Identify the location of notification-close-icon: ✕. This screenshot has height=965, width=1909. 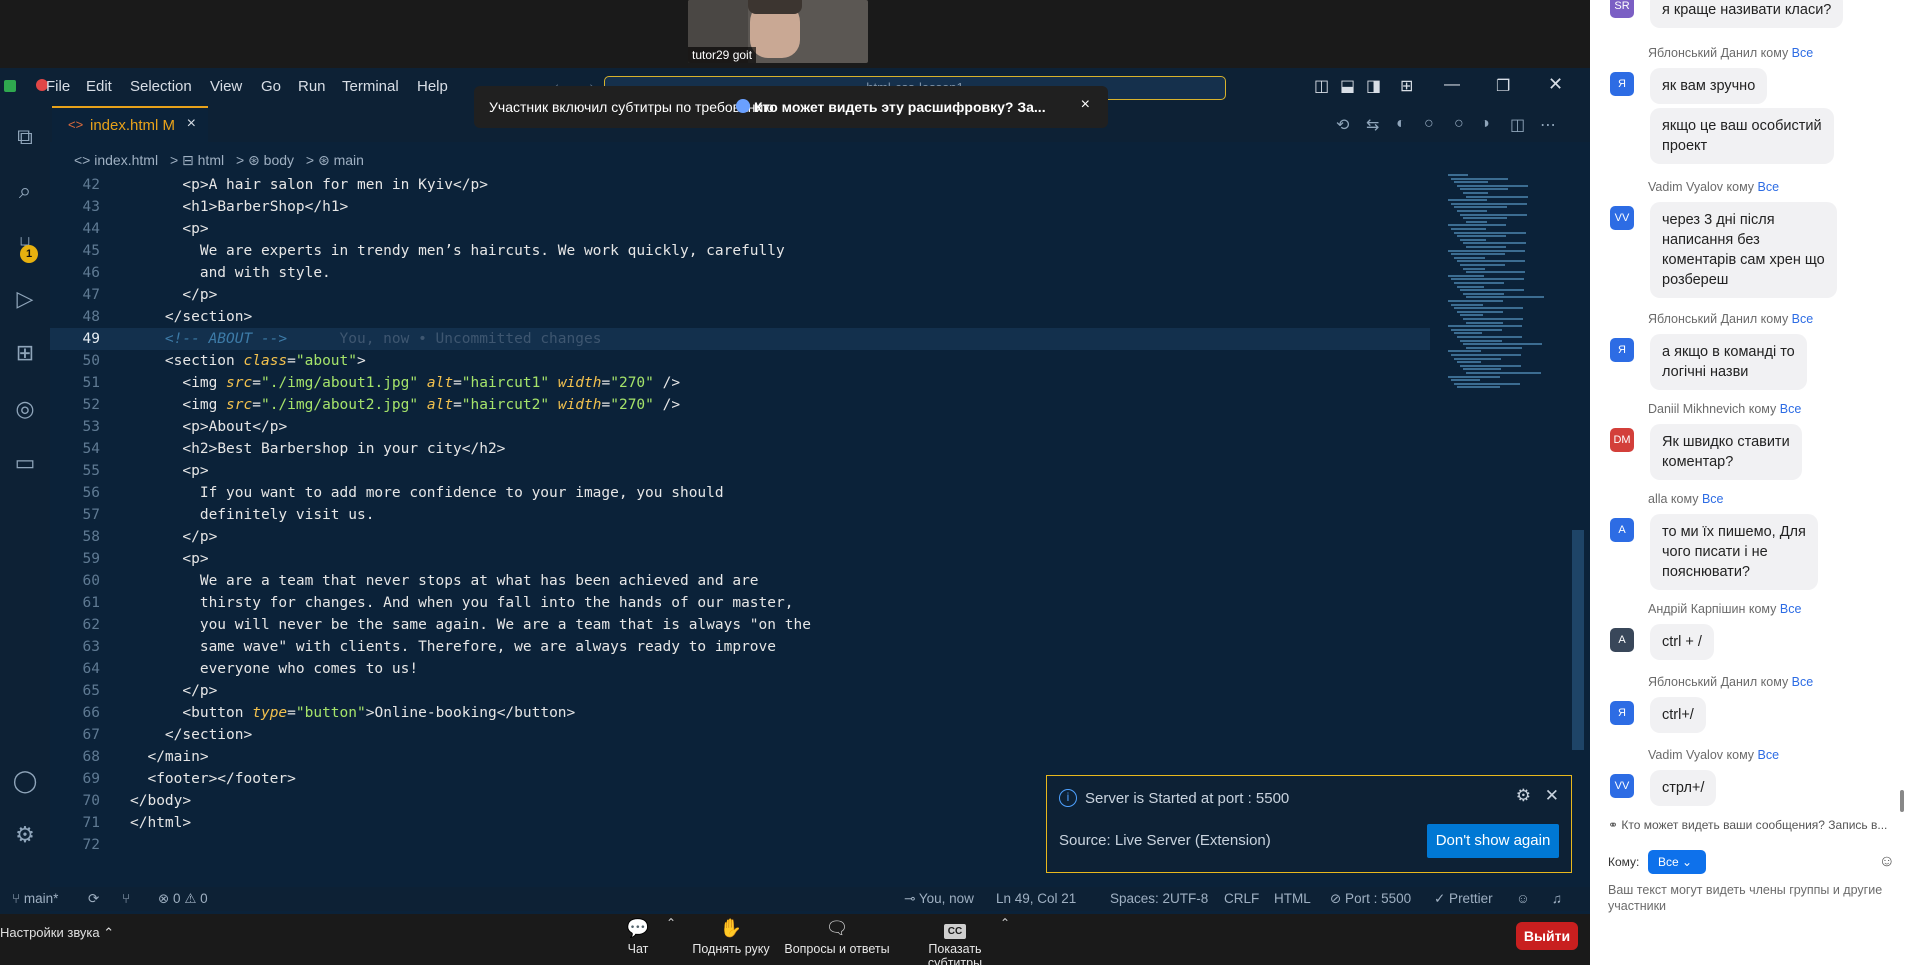
(1552, 796).